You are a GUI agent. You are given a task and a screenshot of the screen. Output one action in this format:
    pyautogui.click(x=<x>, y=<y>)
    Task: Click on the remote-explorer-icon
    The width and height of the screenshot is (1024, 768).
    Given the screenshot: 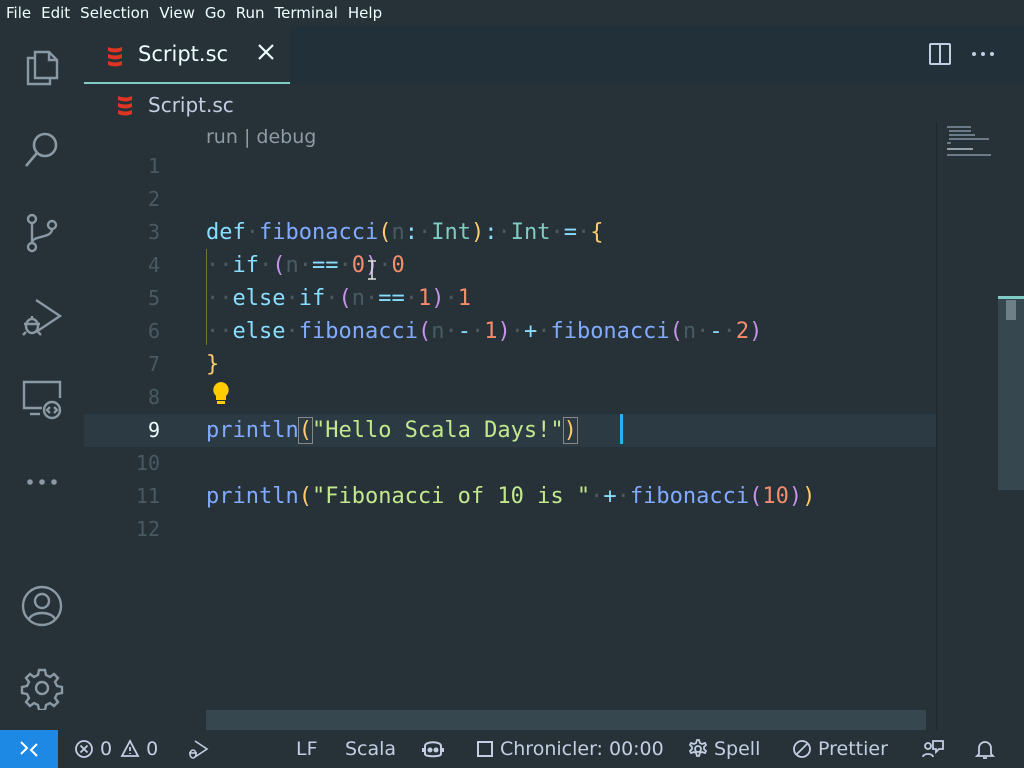 What is the action you would take?
    pyautogui.click(x=42, y=398)
    